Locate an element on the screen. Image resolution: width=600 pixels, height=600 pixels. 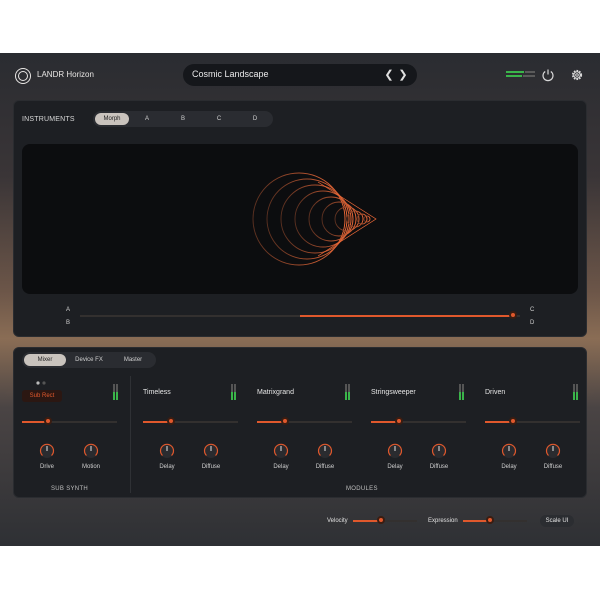
preset-name: Cosmic Landscape is located at coordinates (230, 74).